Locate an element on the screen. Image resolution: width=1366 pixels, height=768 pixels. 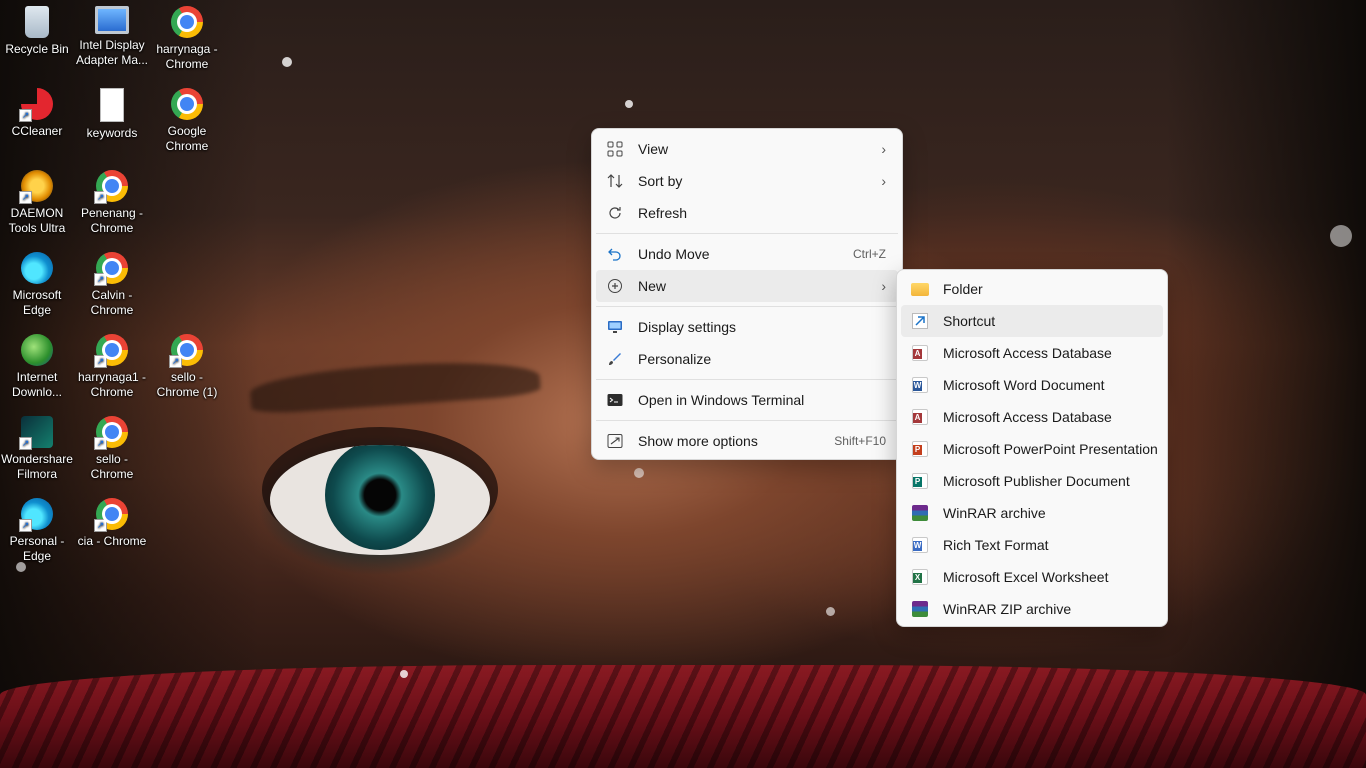
desktop-icon-ccleaner: ↗ CCleaner is located at coordinates (37, 113).